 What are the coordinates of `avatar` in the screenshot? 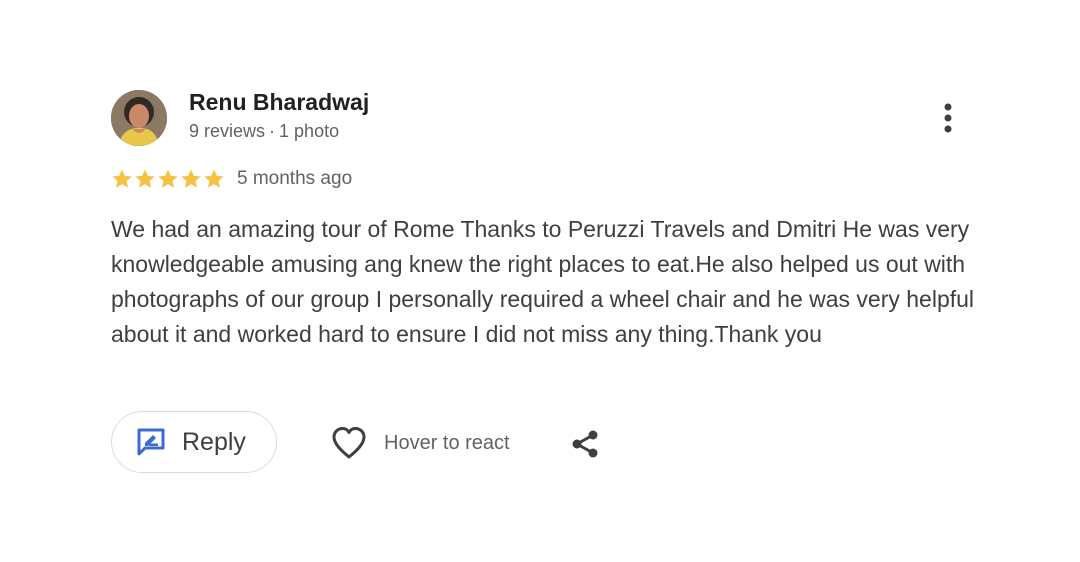 It's located at (139, 118).